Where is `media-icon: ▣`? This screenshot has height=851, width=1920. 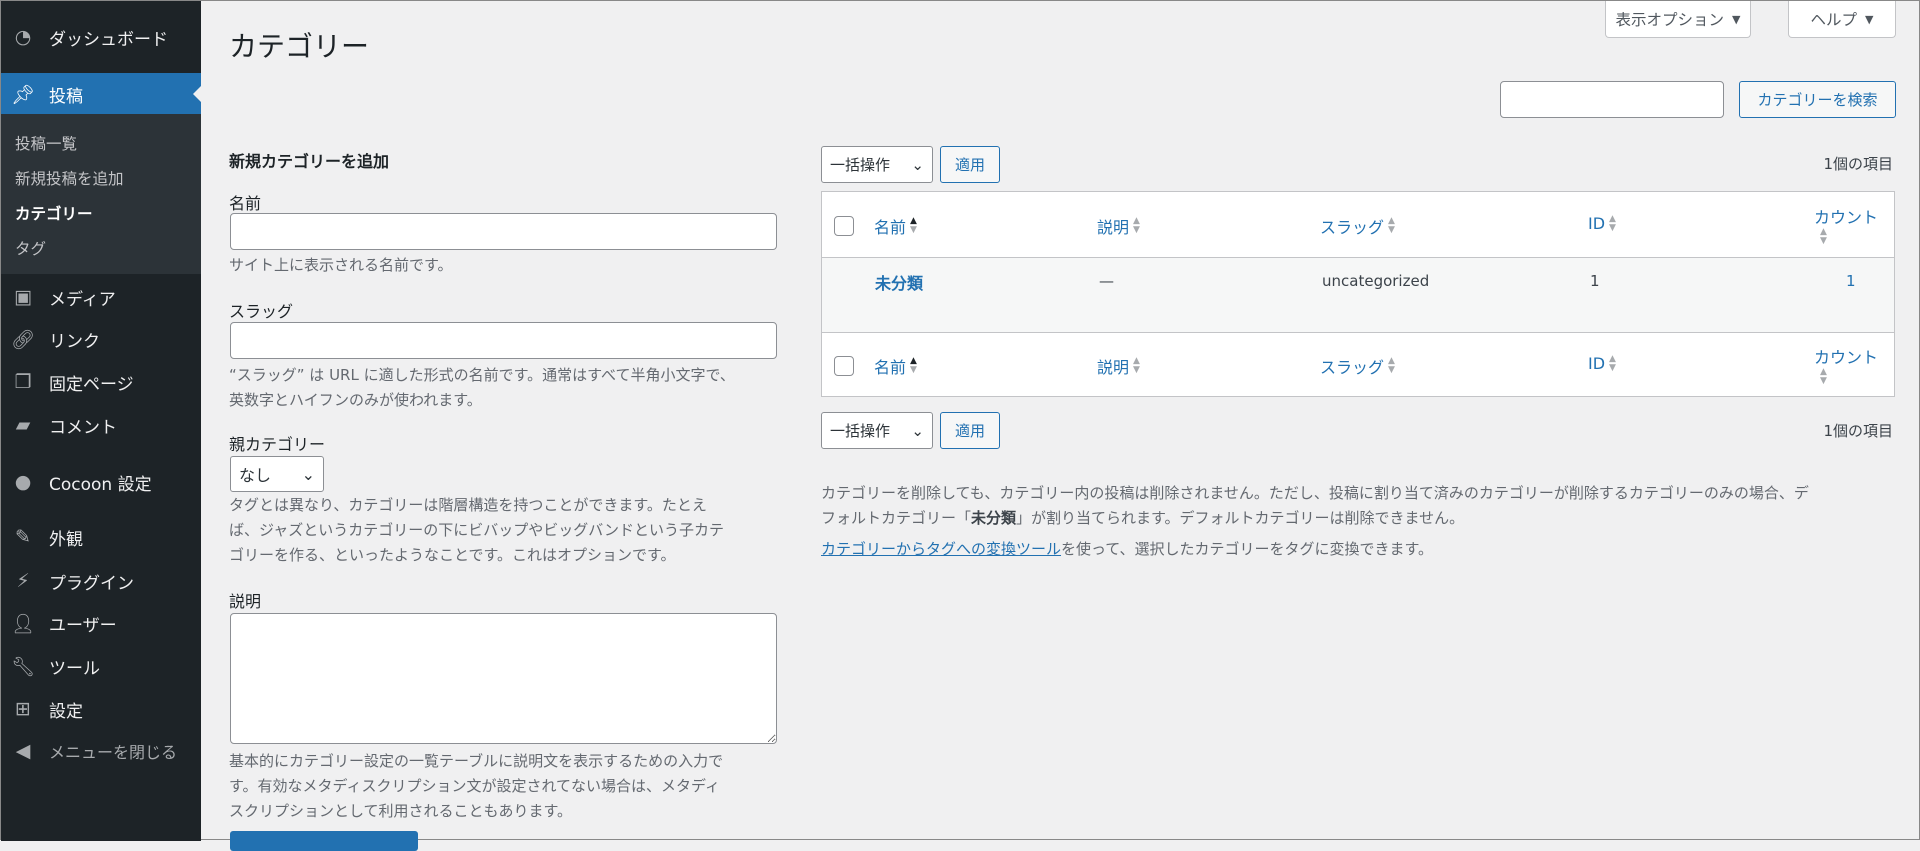
media-icon: ▣ is located at coordinates (23, 297).